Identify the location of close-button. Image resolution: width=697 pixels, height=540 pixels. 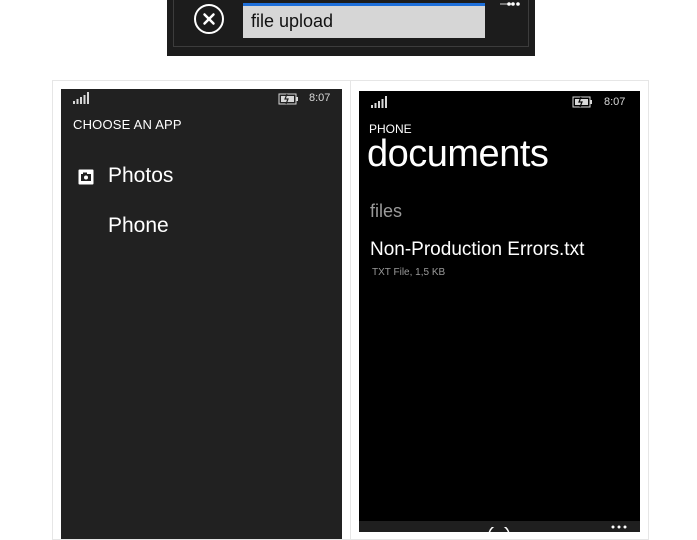
(209, 19).